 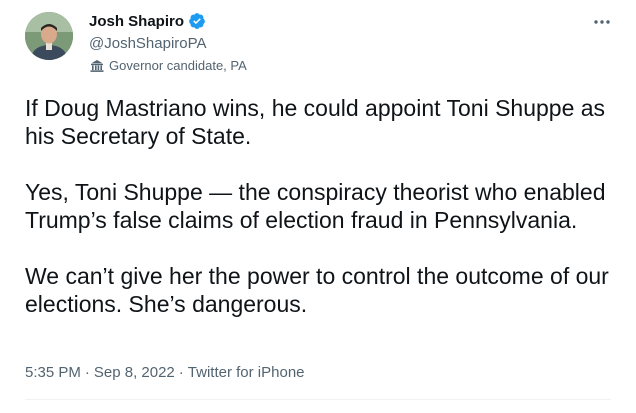 I want to click on author-label: Governor candidate, PA, so click(x=168, y=65).